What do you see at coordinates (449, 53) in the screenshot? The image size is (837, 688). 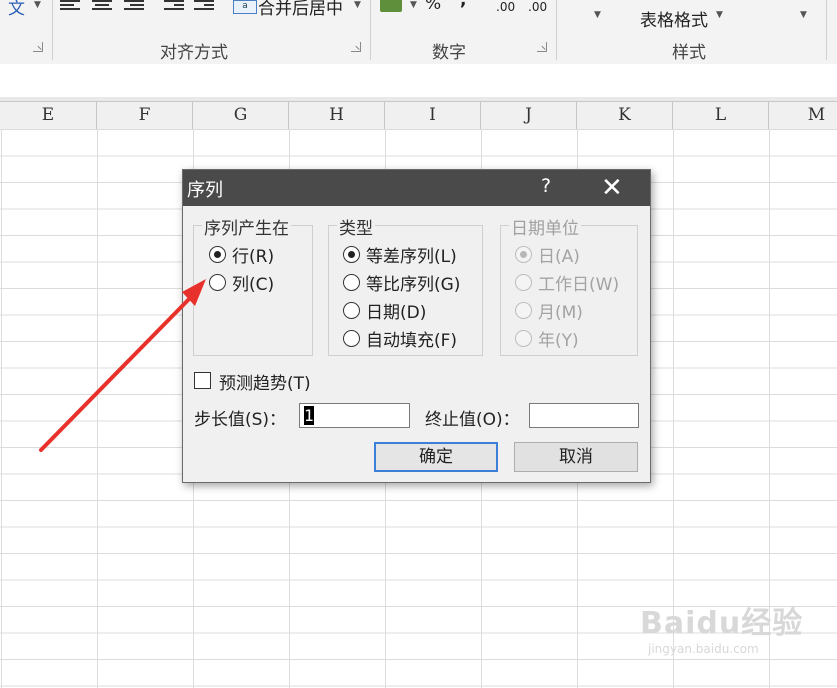 I see `number-group-label: 数字` at bounding box center [449, 53].